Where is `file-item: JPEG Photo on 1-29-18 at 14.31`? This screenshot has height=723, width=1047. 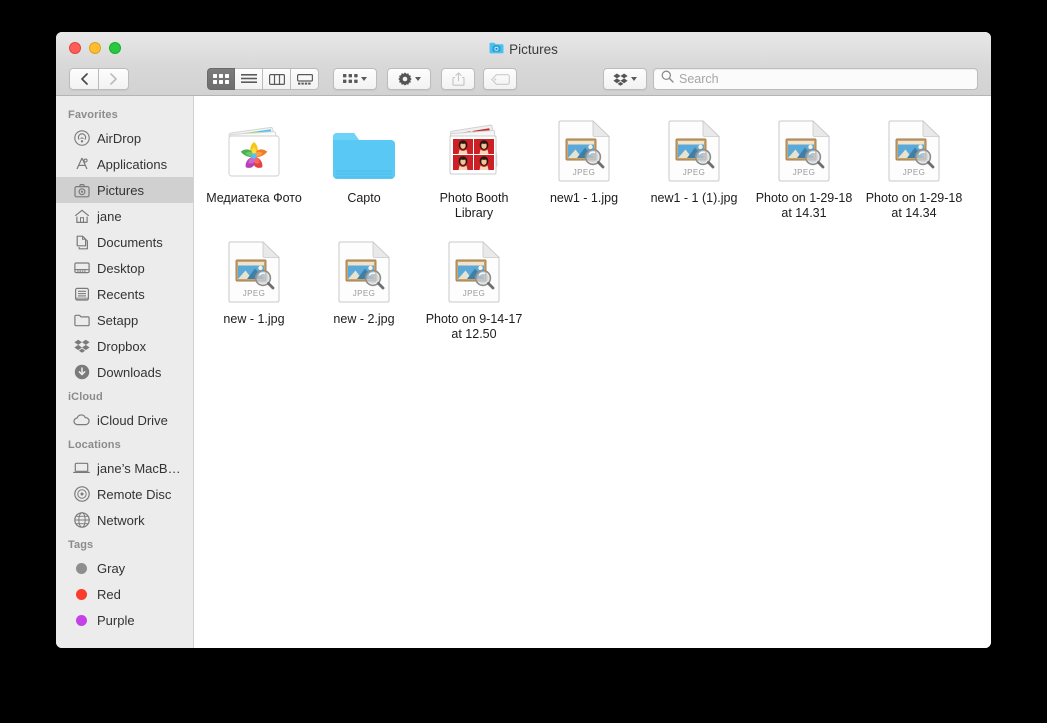 file-item: JPEG Photo on 1-29-18 at 14.31 is located at coordinates (804, 165).